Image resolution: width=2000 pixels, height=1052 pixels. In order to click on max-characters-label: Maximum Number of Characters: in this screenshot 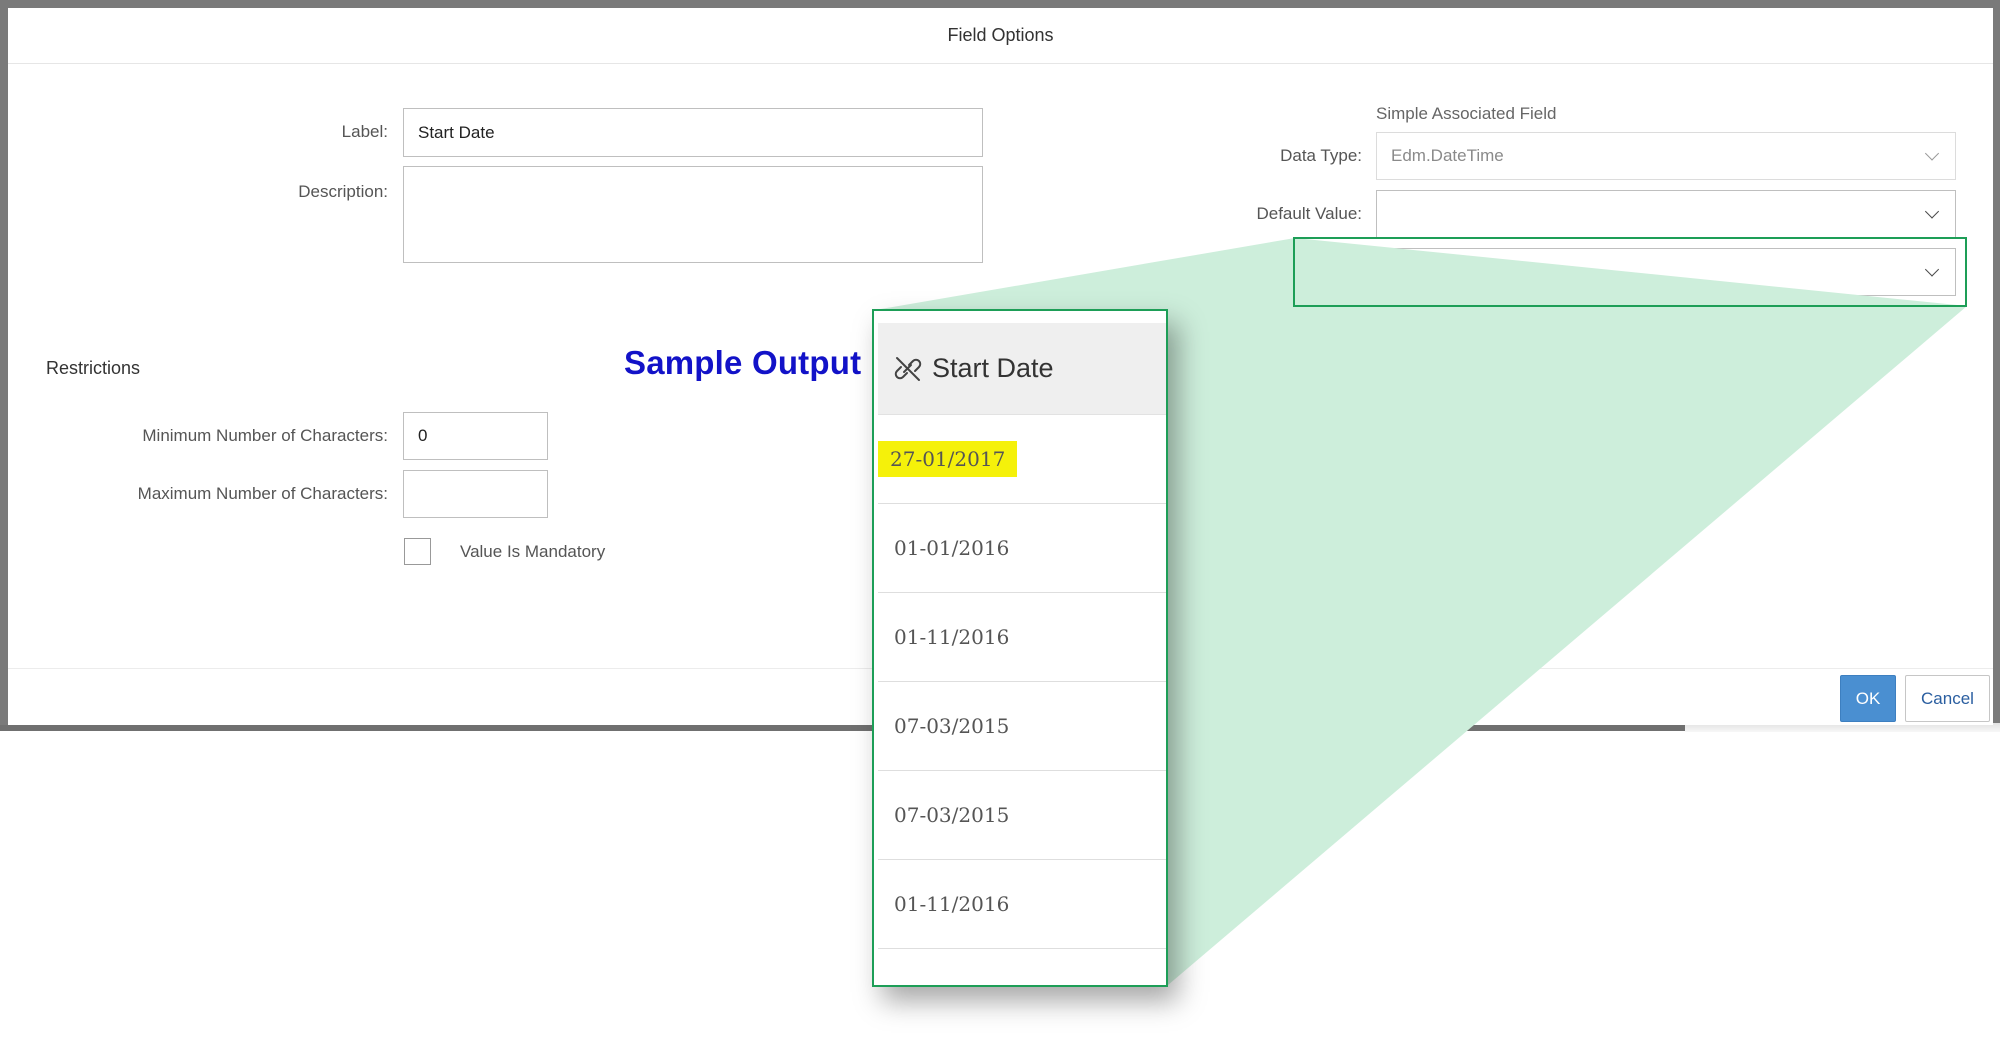, I will do `click(262, 493)`.